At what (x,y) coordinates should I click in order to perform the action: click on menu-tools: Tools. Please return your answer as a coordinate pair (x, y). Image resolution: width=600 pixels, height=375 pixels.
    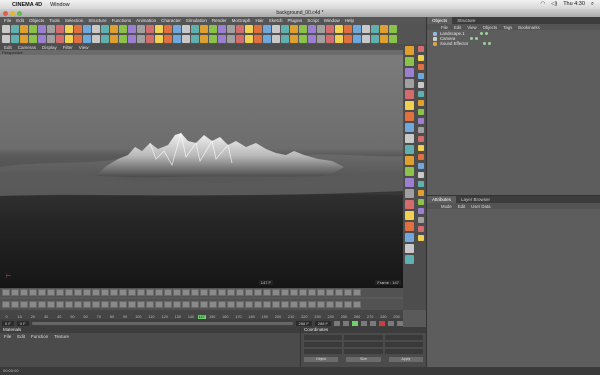
    Looking at the image, I should click on (54, 20).